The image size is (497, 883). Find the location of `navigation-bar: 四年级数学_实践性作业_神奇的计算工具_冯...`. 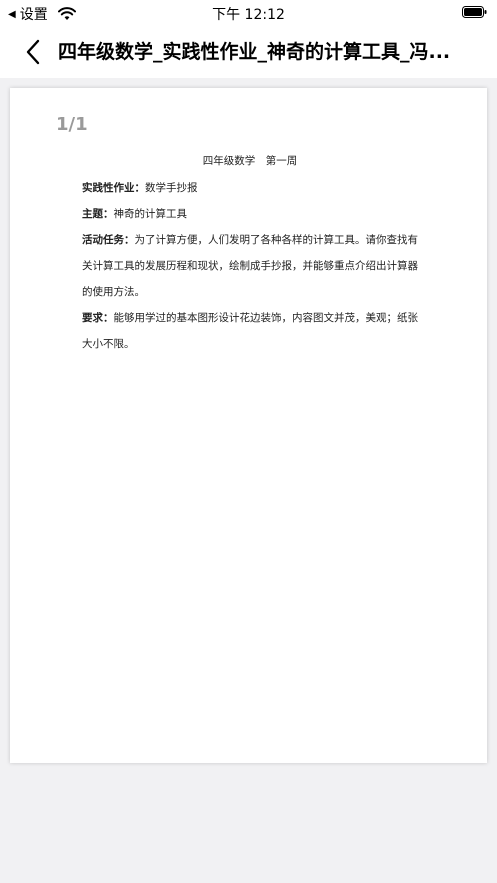

navigation-bar: 四年级数学_实践性作业_神奇的计算工具_冯... is located at coordinates (248, 52).